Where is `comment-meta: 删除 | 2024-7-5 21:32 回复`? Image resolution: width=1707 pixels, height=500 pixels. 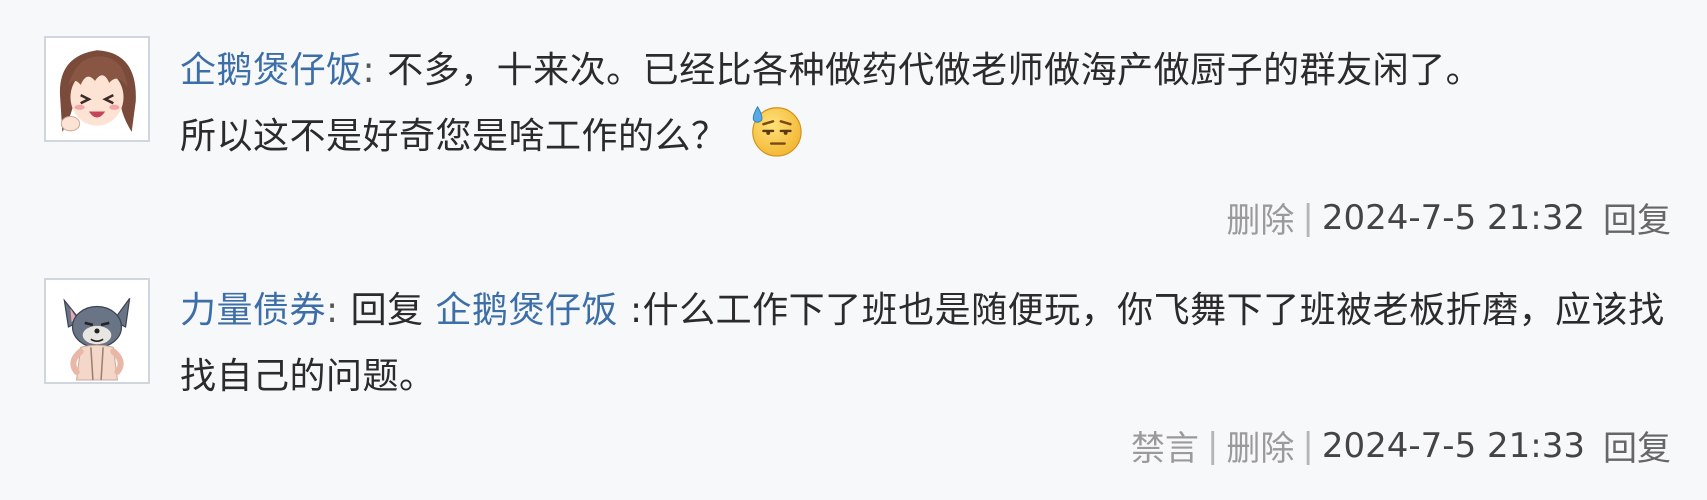 comment-meta: 删除 | 2024-7-5 21:32 回复 is located at coordinates (1448, 217).